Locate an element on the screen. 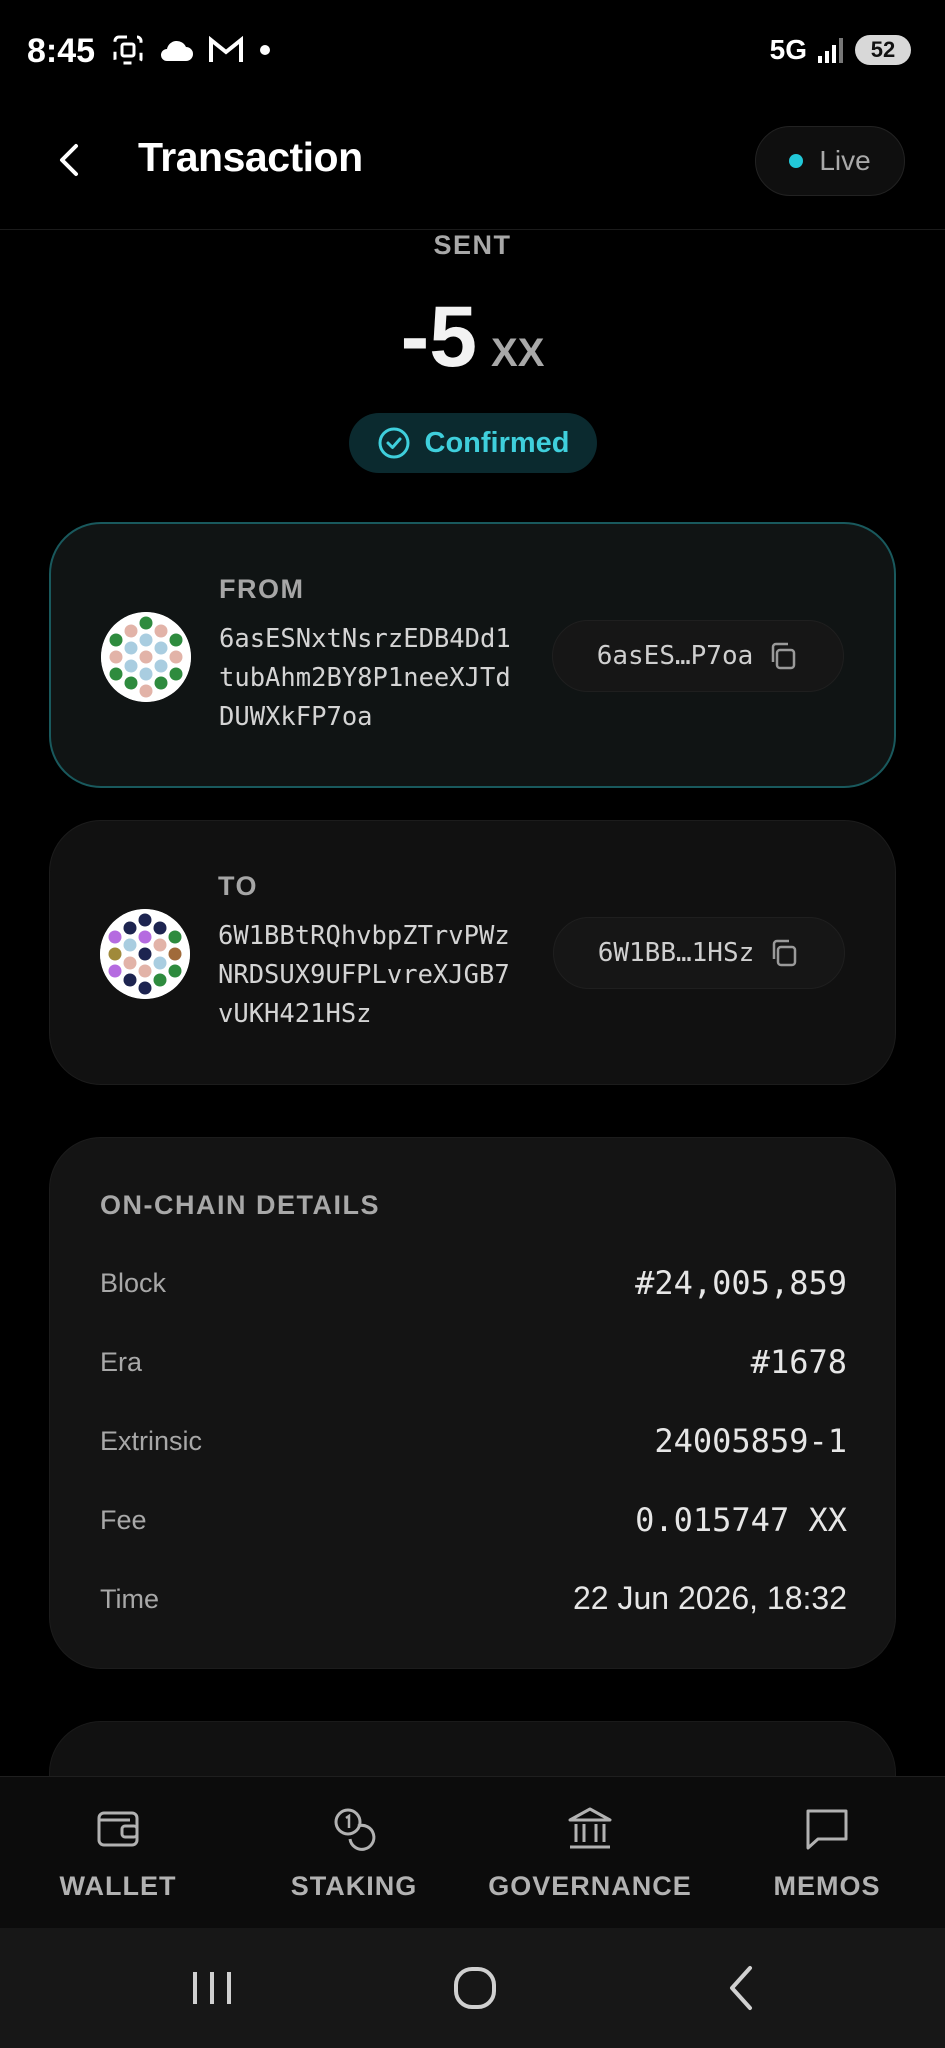  cloud-icon is located at coordinates (177, 50).